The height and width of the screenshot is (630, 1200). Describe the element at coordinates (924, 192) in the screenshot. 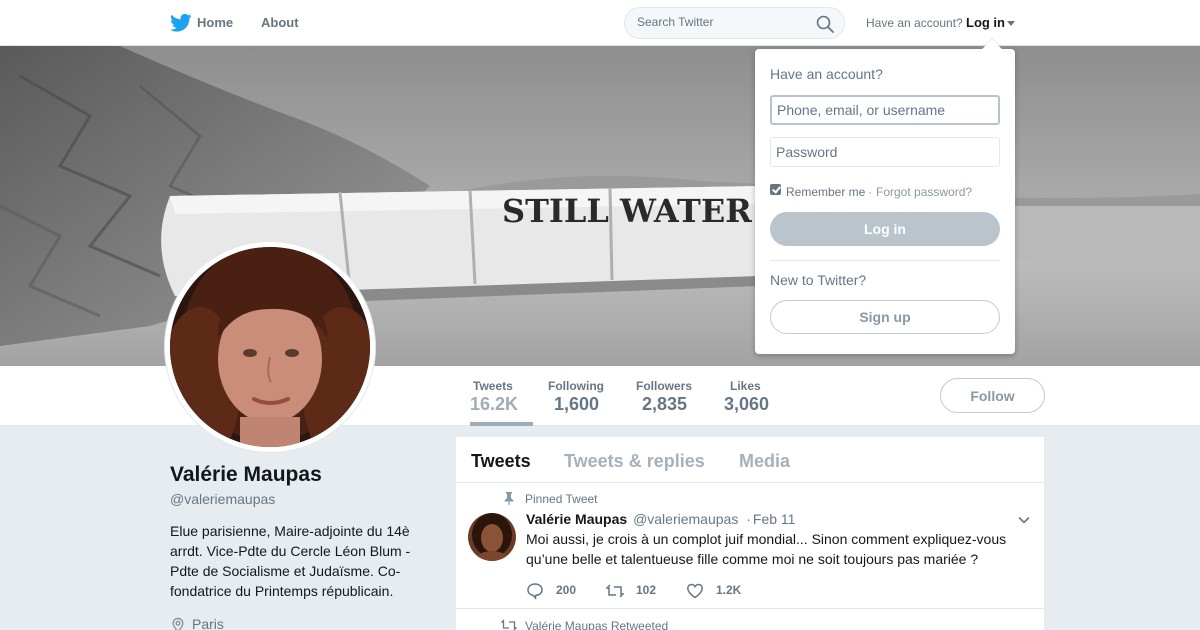

I see `forgot-password-link: Forgot password?` at that location.